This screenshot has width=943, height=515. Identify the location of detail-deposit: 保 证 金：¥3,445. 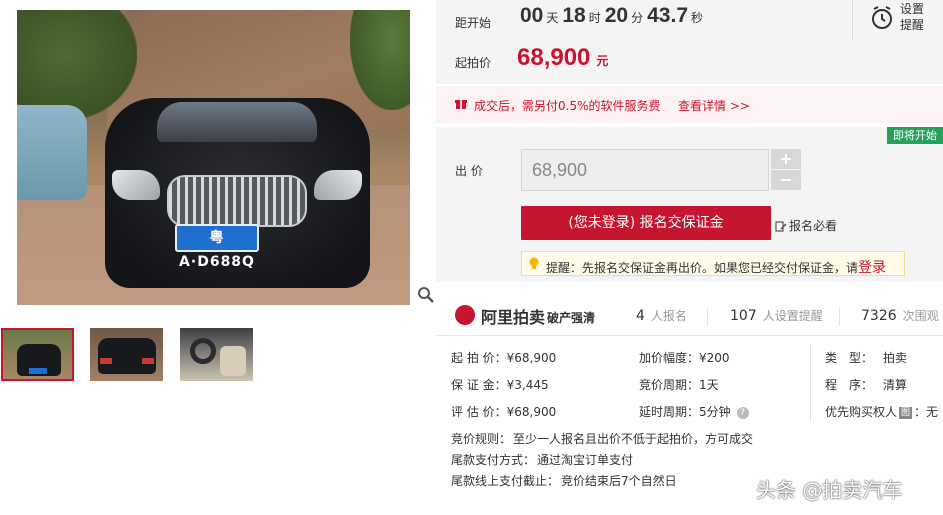
(500, 384).